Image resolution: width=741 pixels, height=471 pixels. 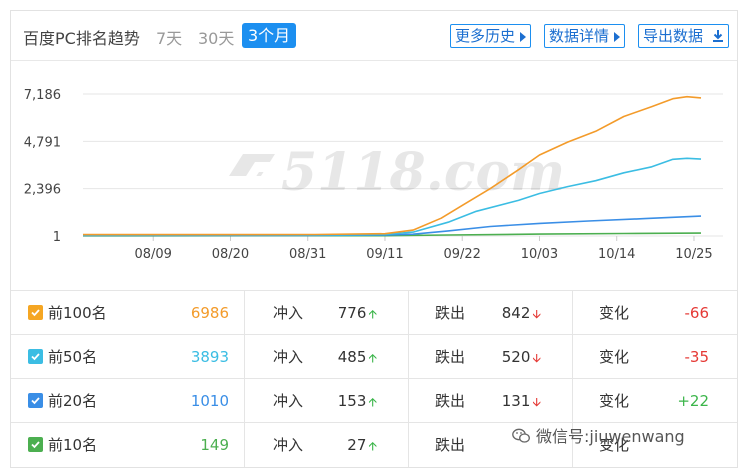 I want to click on x-tick-label: 10/25, so click(x=693, y=254).